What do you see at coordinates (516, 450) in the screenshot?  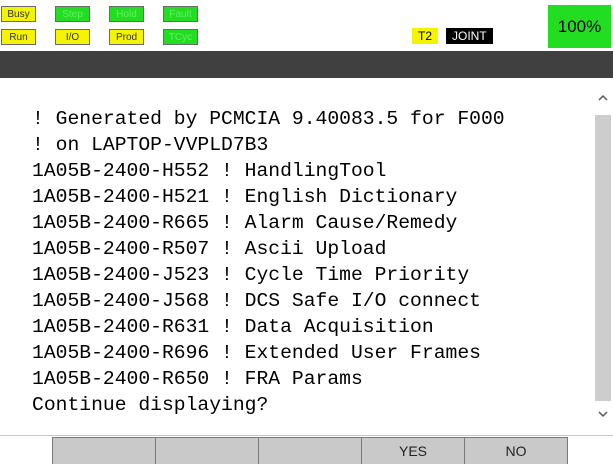 I see `no-button: NO` at bounding box center [516, 450].